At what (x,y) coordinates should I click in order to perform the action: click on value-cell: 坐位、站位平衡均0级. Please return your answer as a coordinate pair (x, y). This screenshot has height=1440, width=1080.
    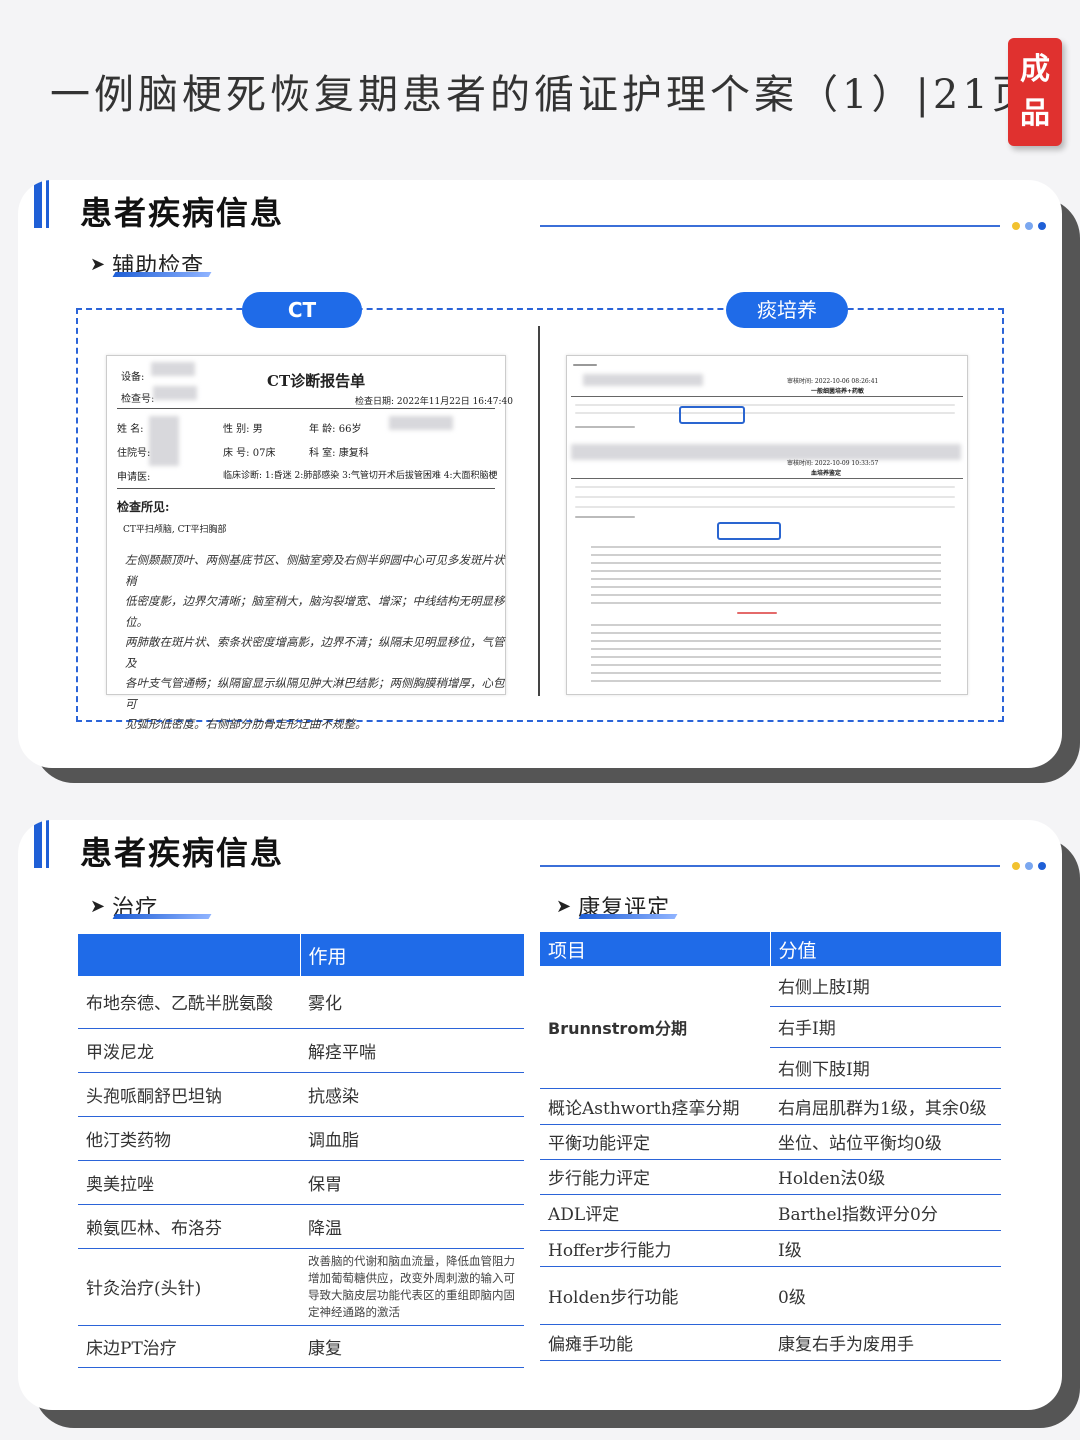
    Looking at the image, I should click on (885, 1142).